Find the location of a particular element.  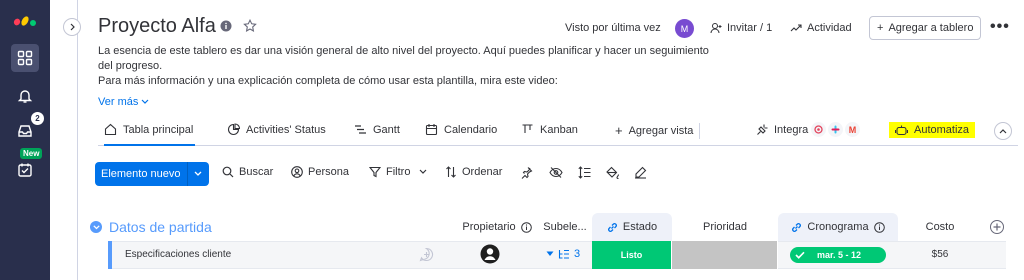

star-icon is located at coordinates (250, 26).